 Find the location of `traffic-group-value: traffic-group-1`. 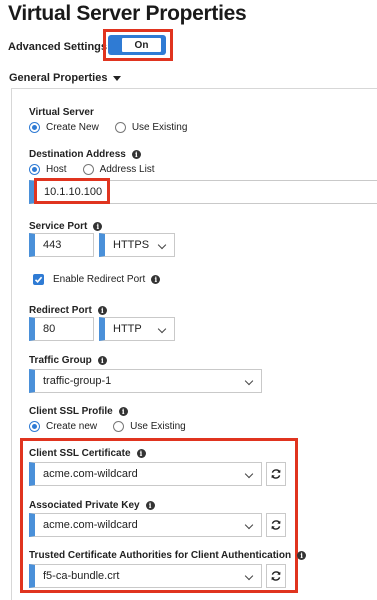

traffic-group-value: traffic-group-1 is located at coordinates (77, 381).